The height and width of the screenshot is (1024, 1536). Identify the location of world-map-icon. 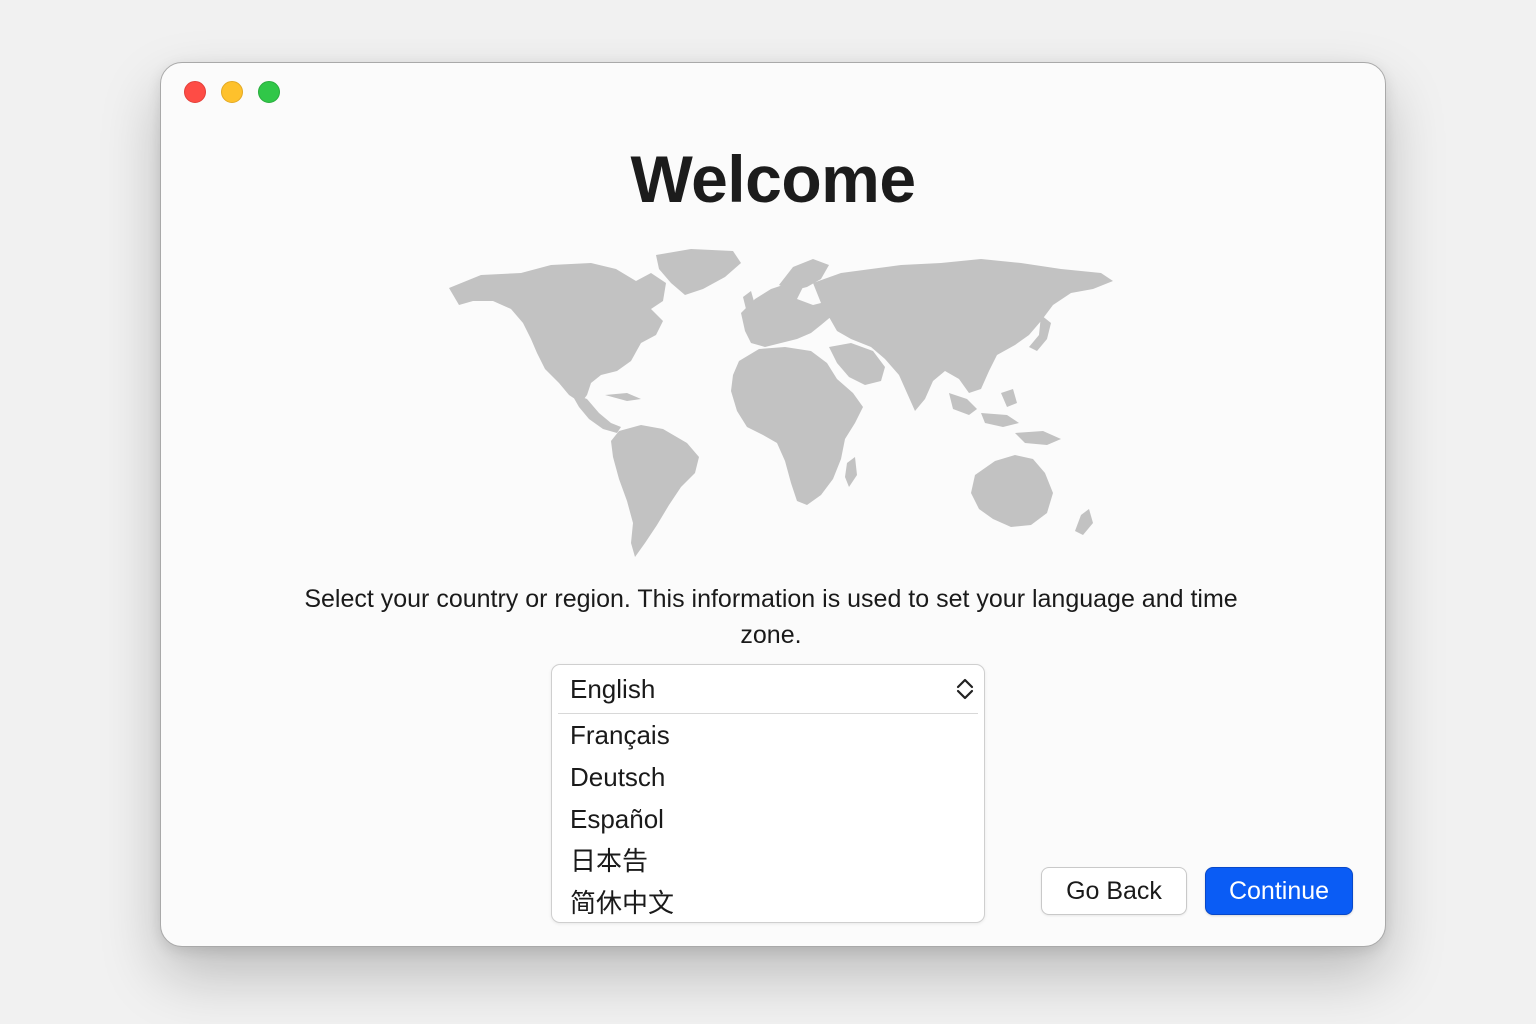
(781, 403).